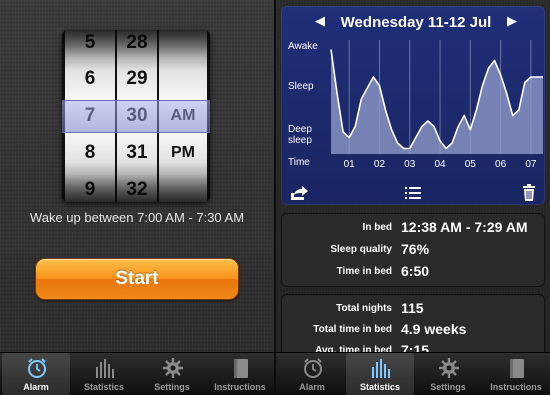 The height and width of the screenshot is (395, 550). I want to click on list-icon, so click(413, 193).